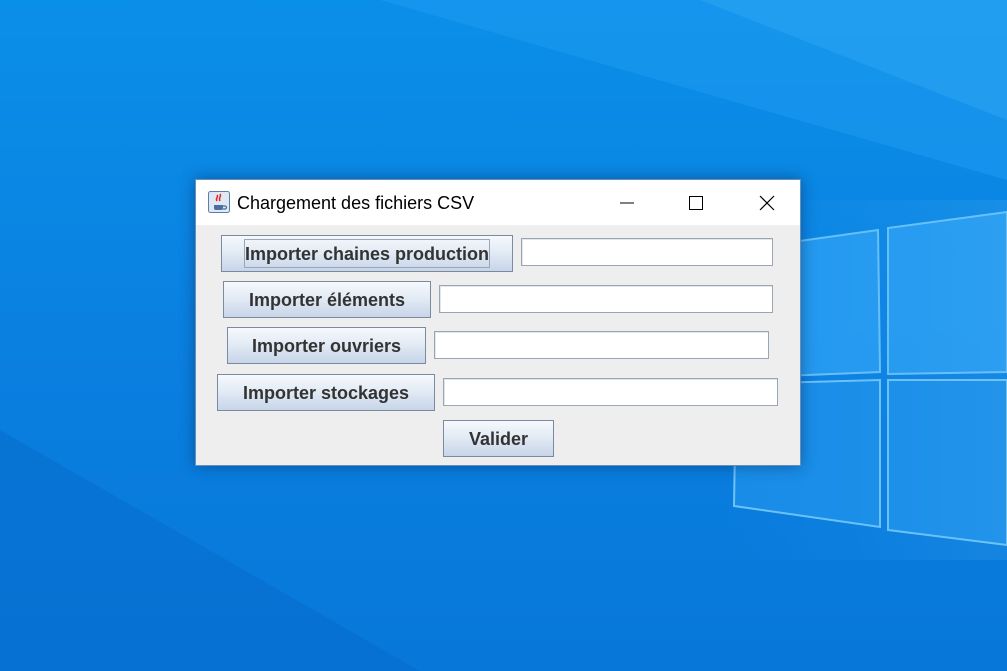 Image resolution: width=1007 pixels, height=671 pixels. What do you see at coordinates (610, 392) in the screenshot?
I see `storages-path-field` at bounding box center [610, 392].